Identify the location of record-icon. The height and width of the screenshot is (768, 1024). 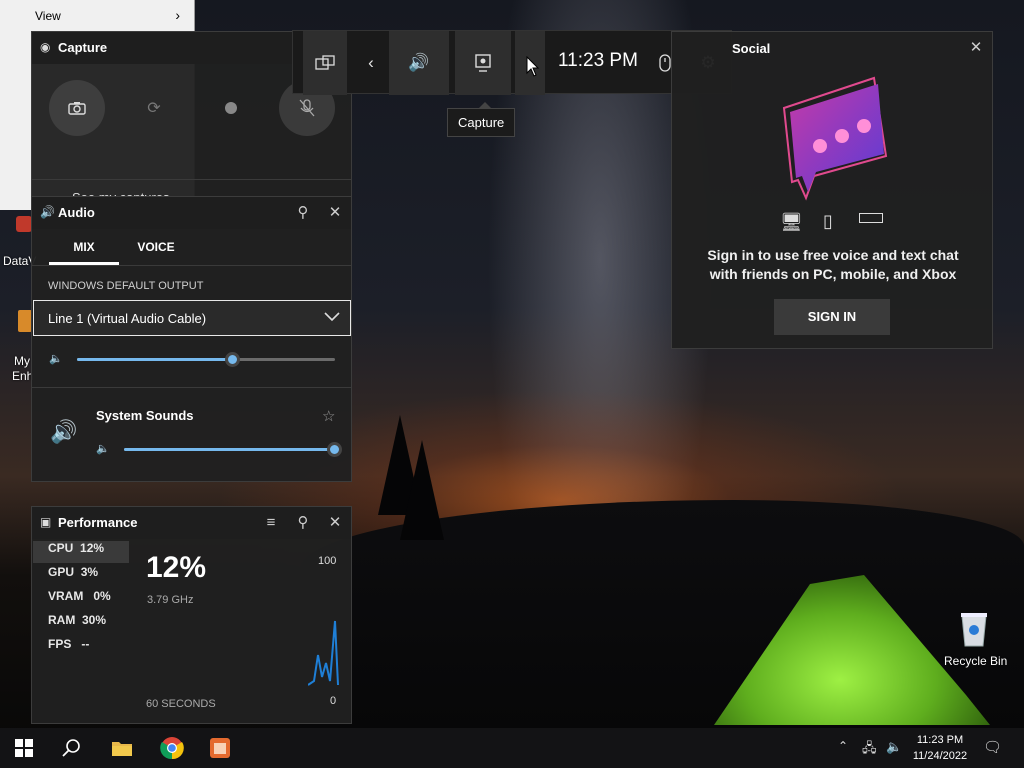
(231, 108).